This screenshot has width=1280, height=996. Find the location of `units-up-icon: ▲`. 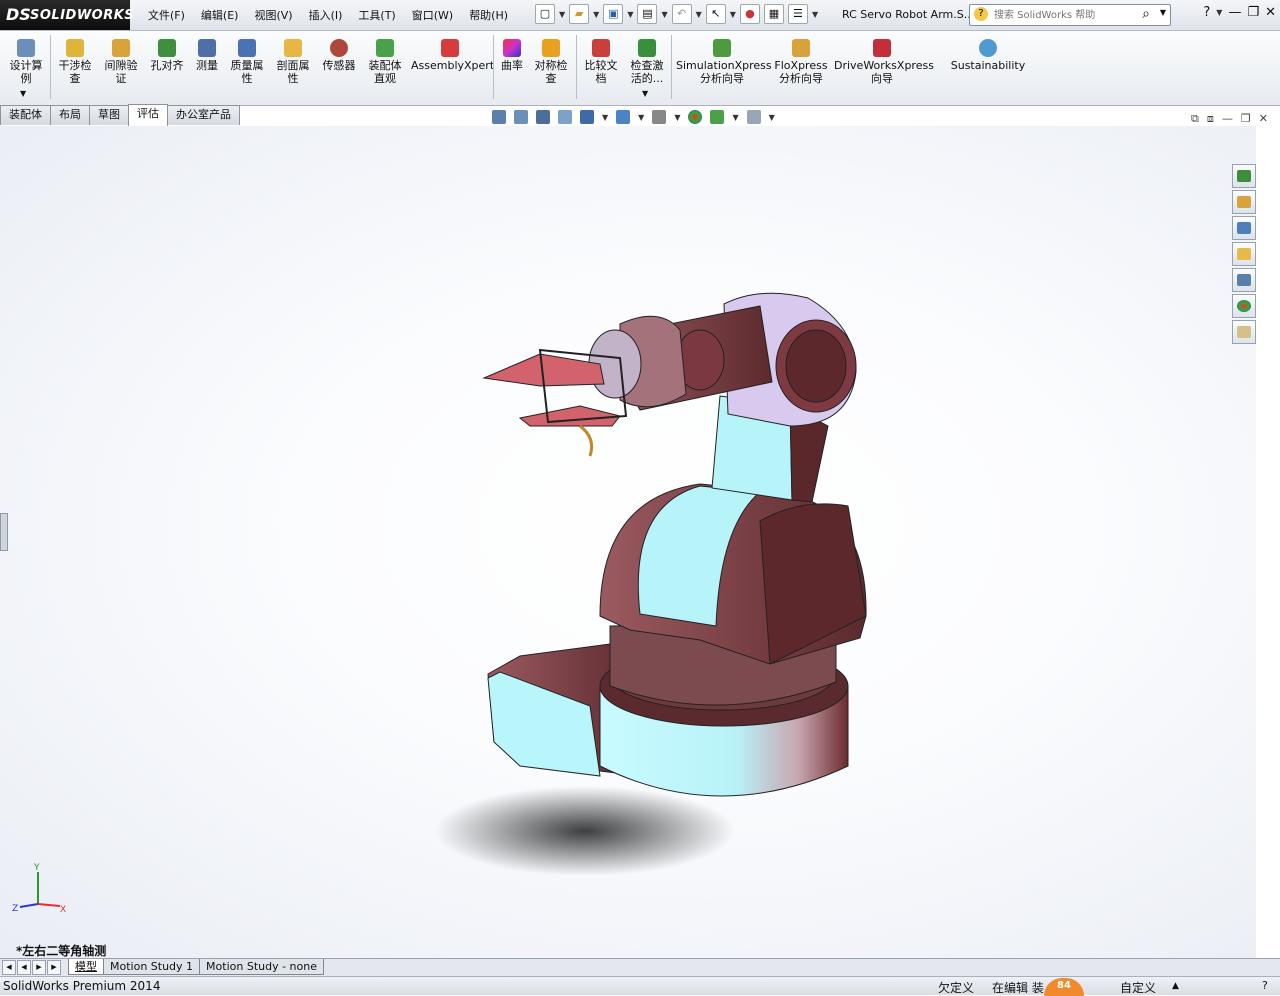

units-up-icon: ▲ is located at coordinates (1175, 986).